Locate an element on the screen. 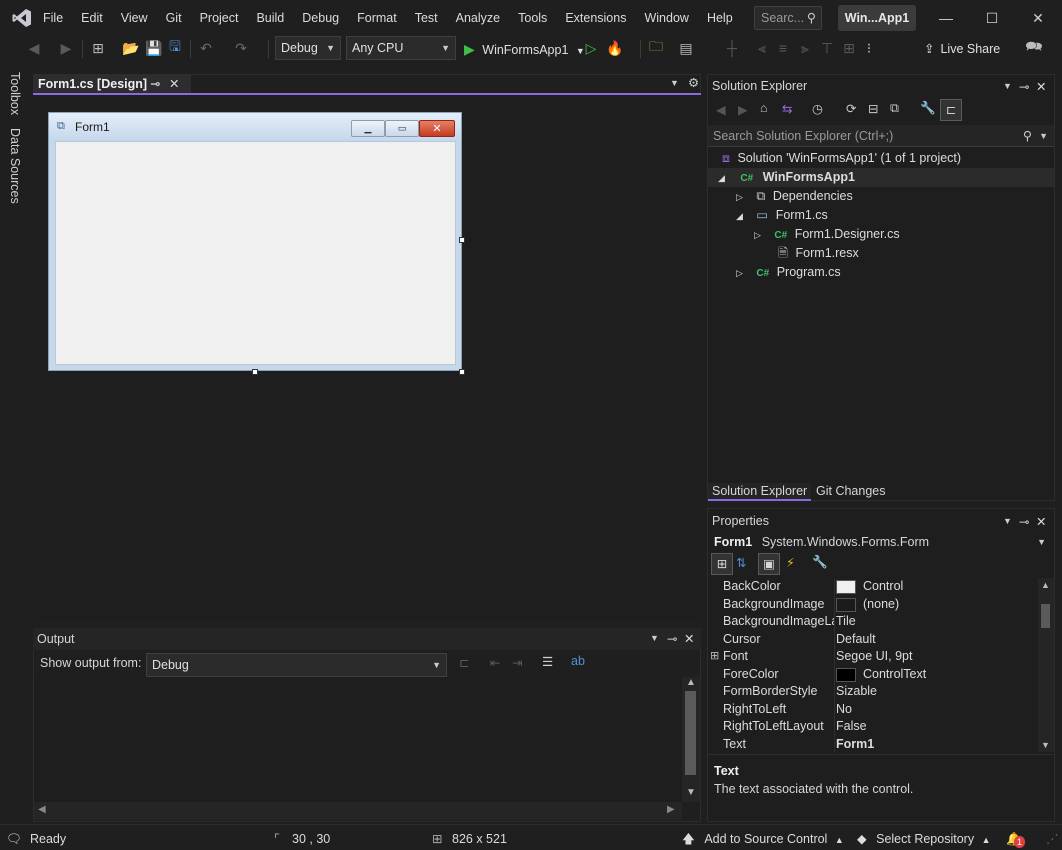 This screenshot has height=850, width=1062. solution-platform-dropdown: Any CPU ▼ is located at coordinates (401, 48).